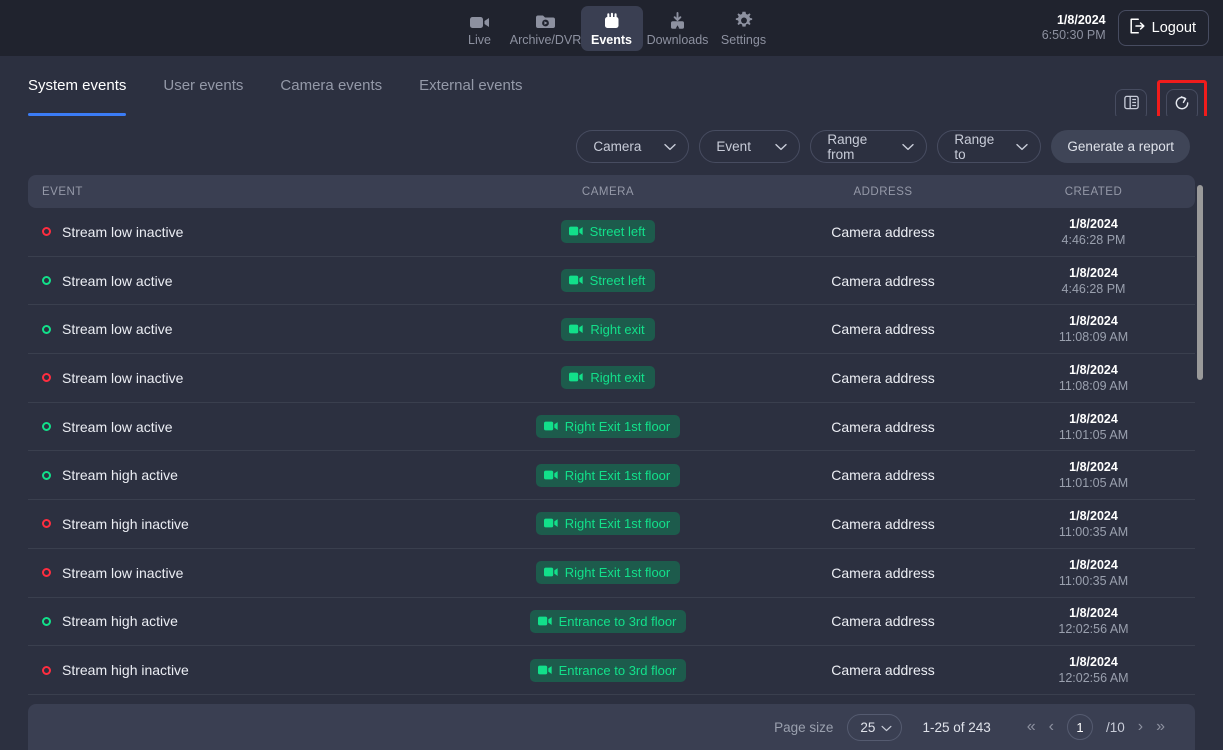 Image resolution: width=1223 pixels, height=750 pixels. Describe the element at coordinates (545, 28) in the screenshot. I see `nav-item-archive-dvr: Archive/DVR` at that location.